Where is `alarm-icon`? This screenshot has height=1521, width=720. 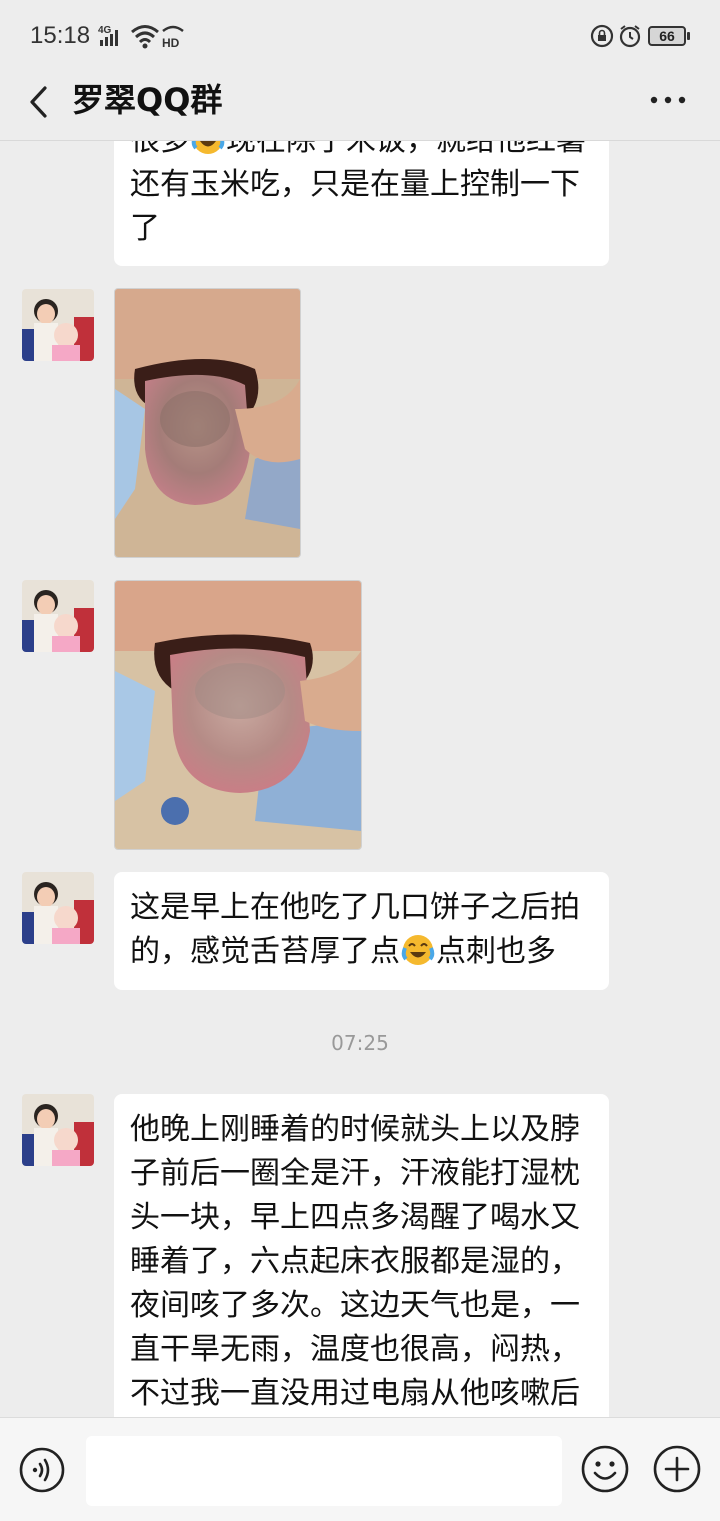 alarm-icon is located at coordinates (630, 36).